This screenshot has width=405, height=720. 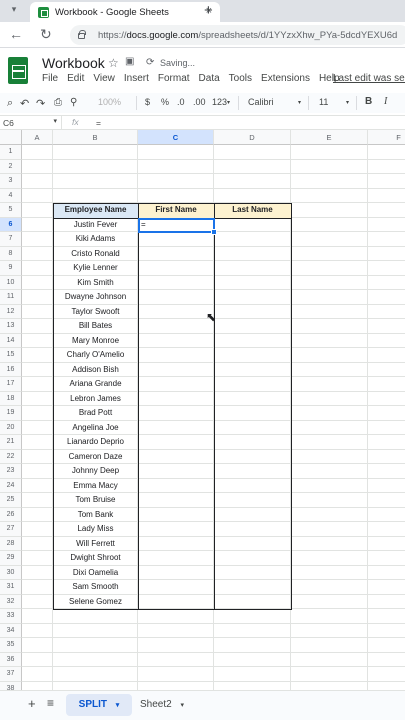 I want to click on row-header-19: 19, so click(x=11, y=413).